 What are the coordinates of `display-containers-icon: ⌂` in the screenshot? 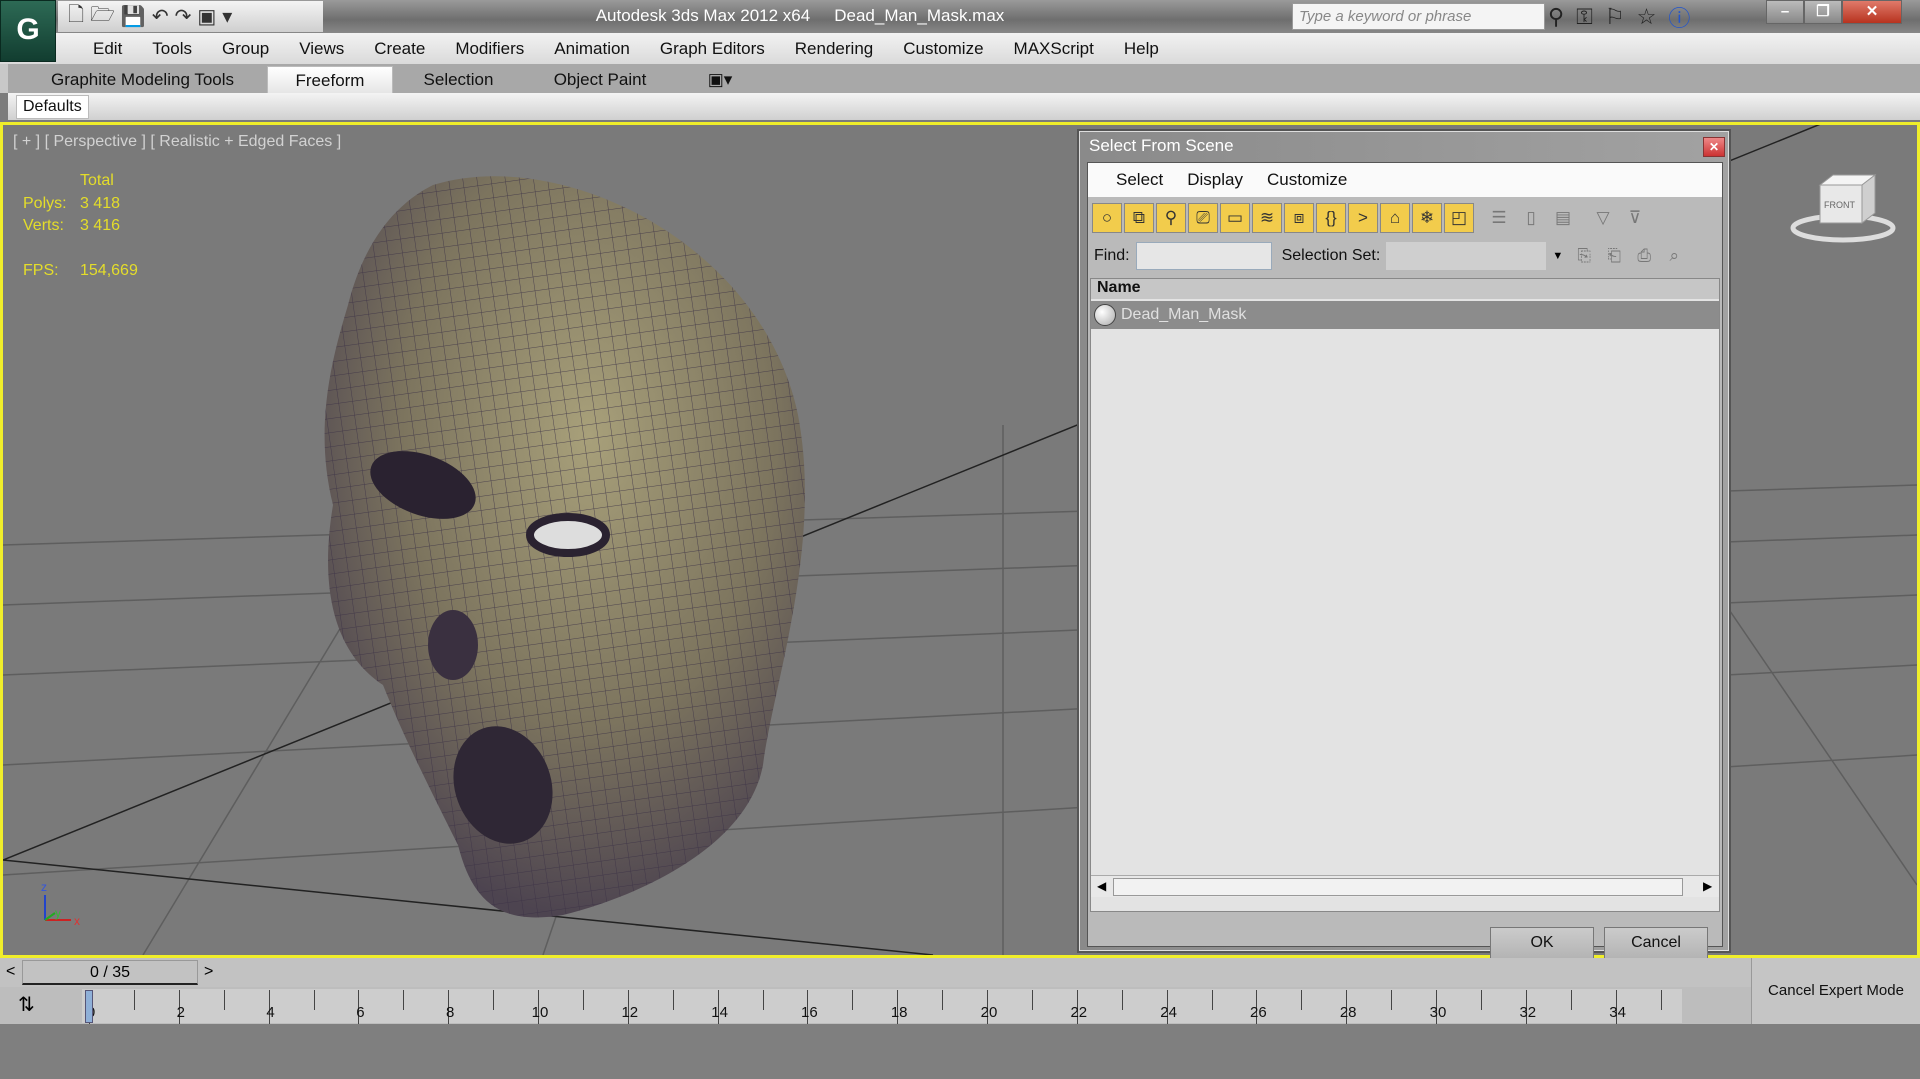 It's located at (1395, 218).